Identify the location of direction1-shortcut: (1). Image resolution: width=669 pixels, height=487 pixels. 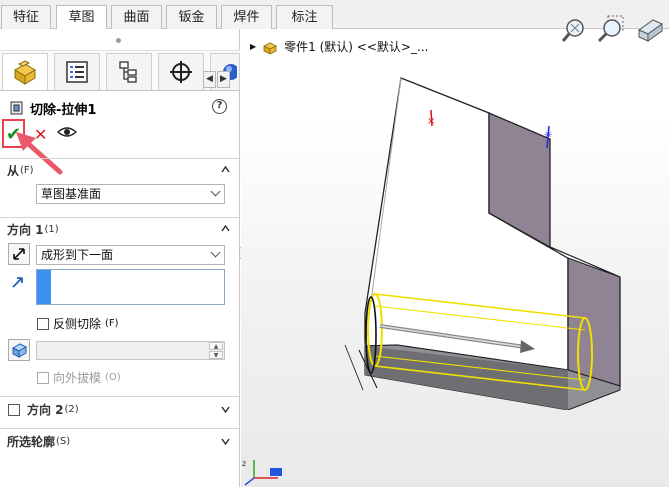
(51, 229).